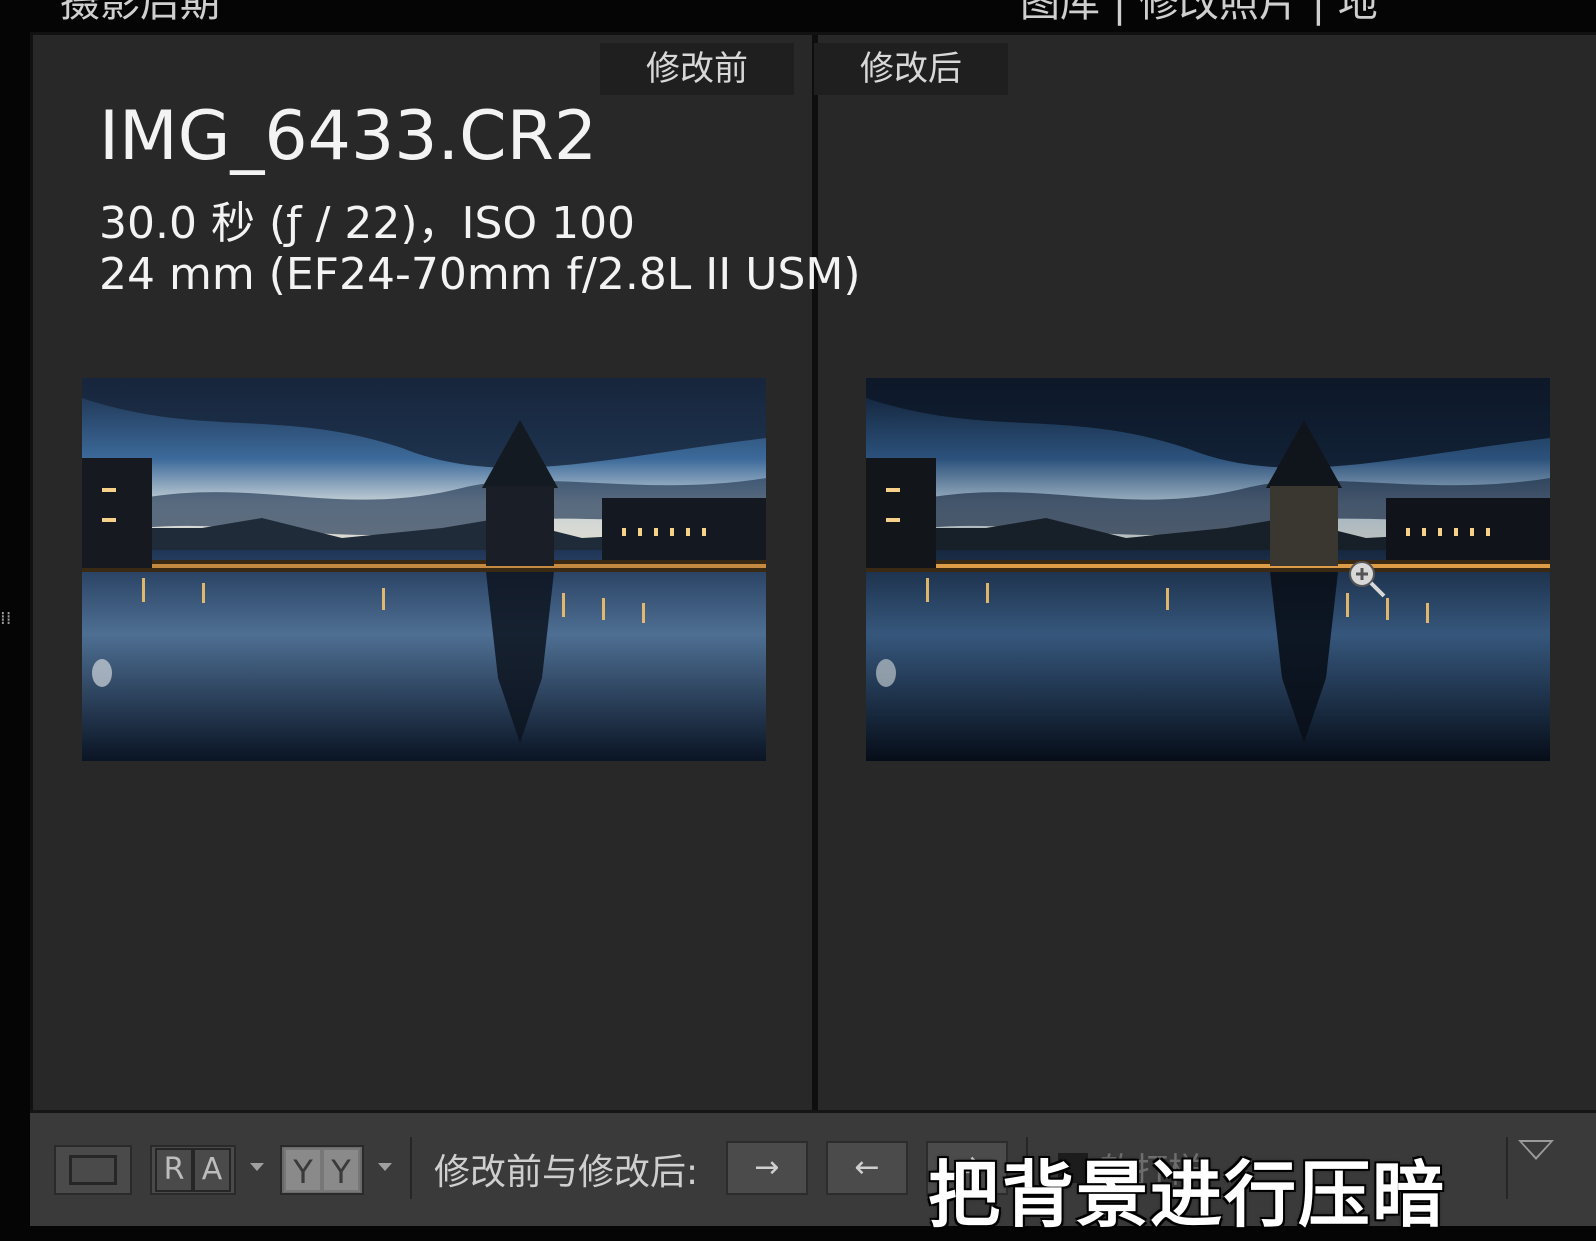 The image size is (1596, 1241). What do you see at coordinates (480, 274) in the screenshot?
I see `lens-overlay: 24 mm (EF24-70mm f/2.8L II USM)` at bounding box center [480, 274].